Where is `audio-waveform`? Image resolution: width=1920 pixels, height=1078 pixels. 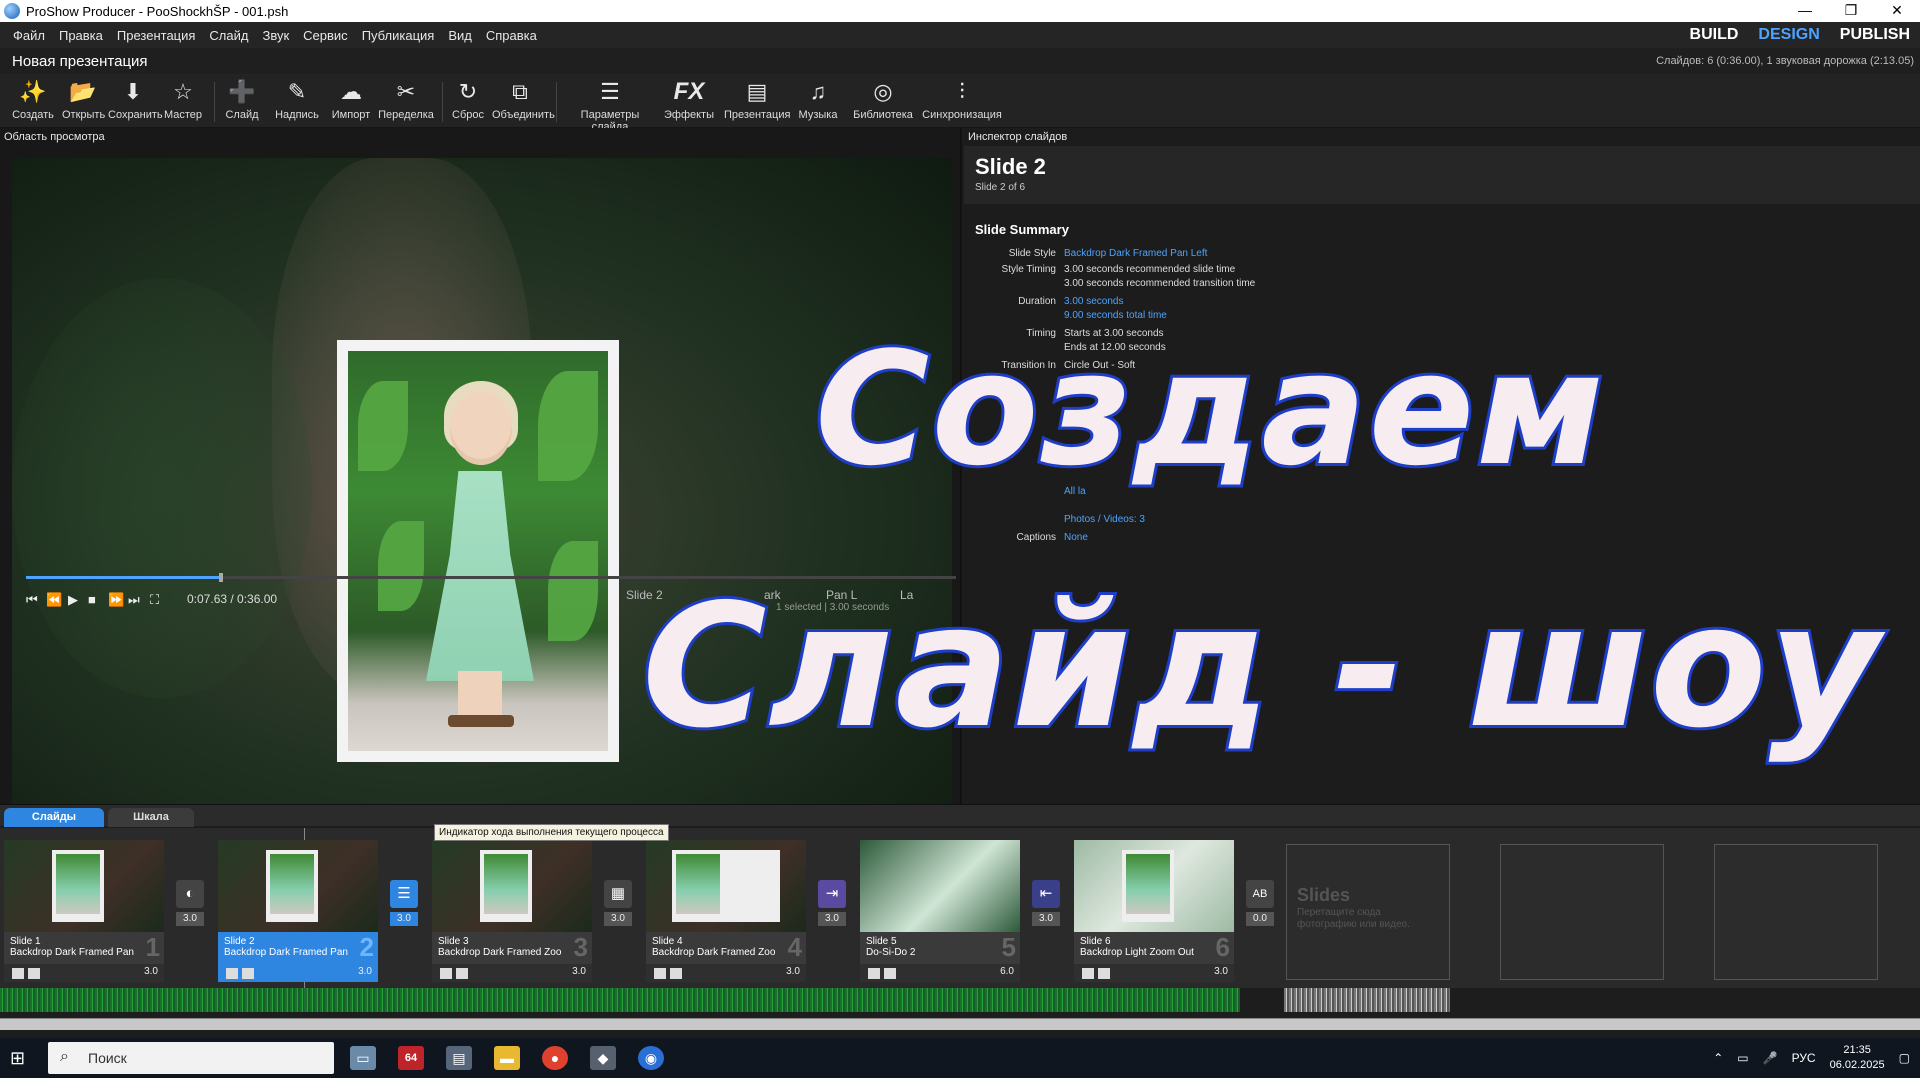 audio-waveform is located at coordinates (620, 1000).